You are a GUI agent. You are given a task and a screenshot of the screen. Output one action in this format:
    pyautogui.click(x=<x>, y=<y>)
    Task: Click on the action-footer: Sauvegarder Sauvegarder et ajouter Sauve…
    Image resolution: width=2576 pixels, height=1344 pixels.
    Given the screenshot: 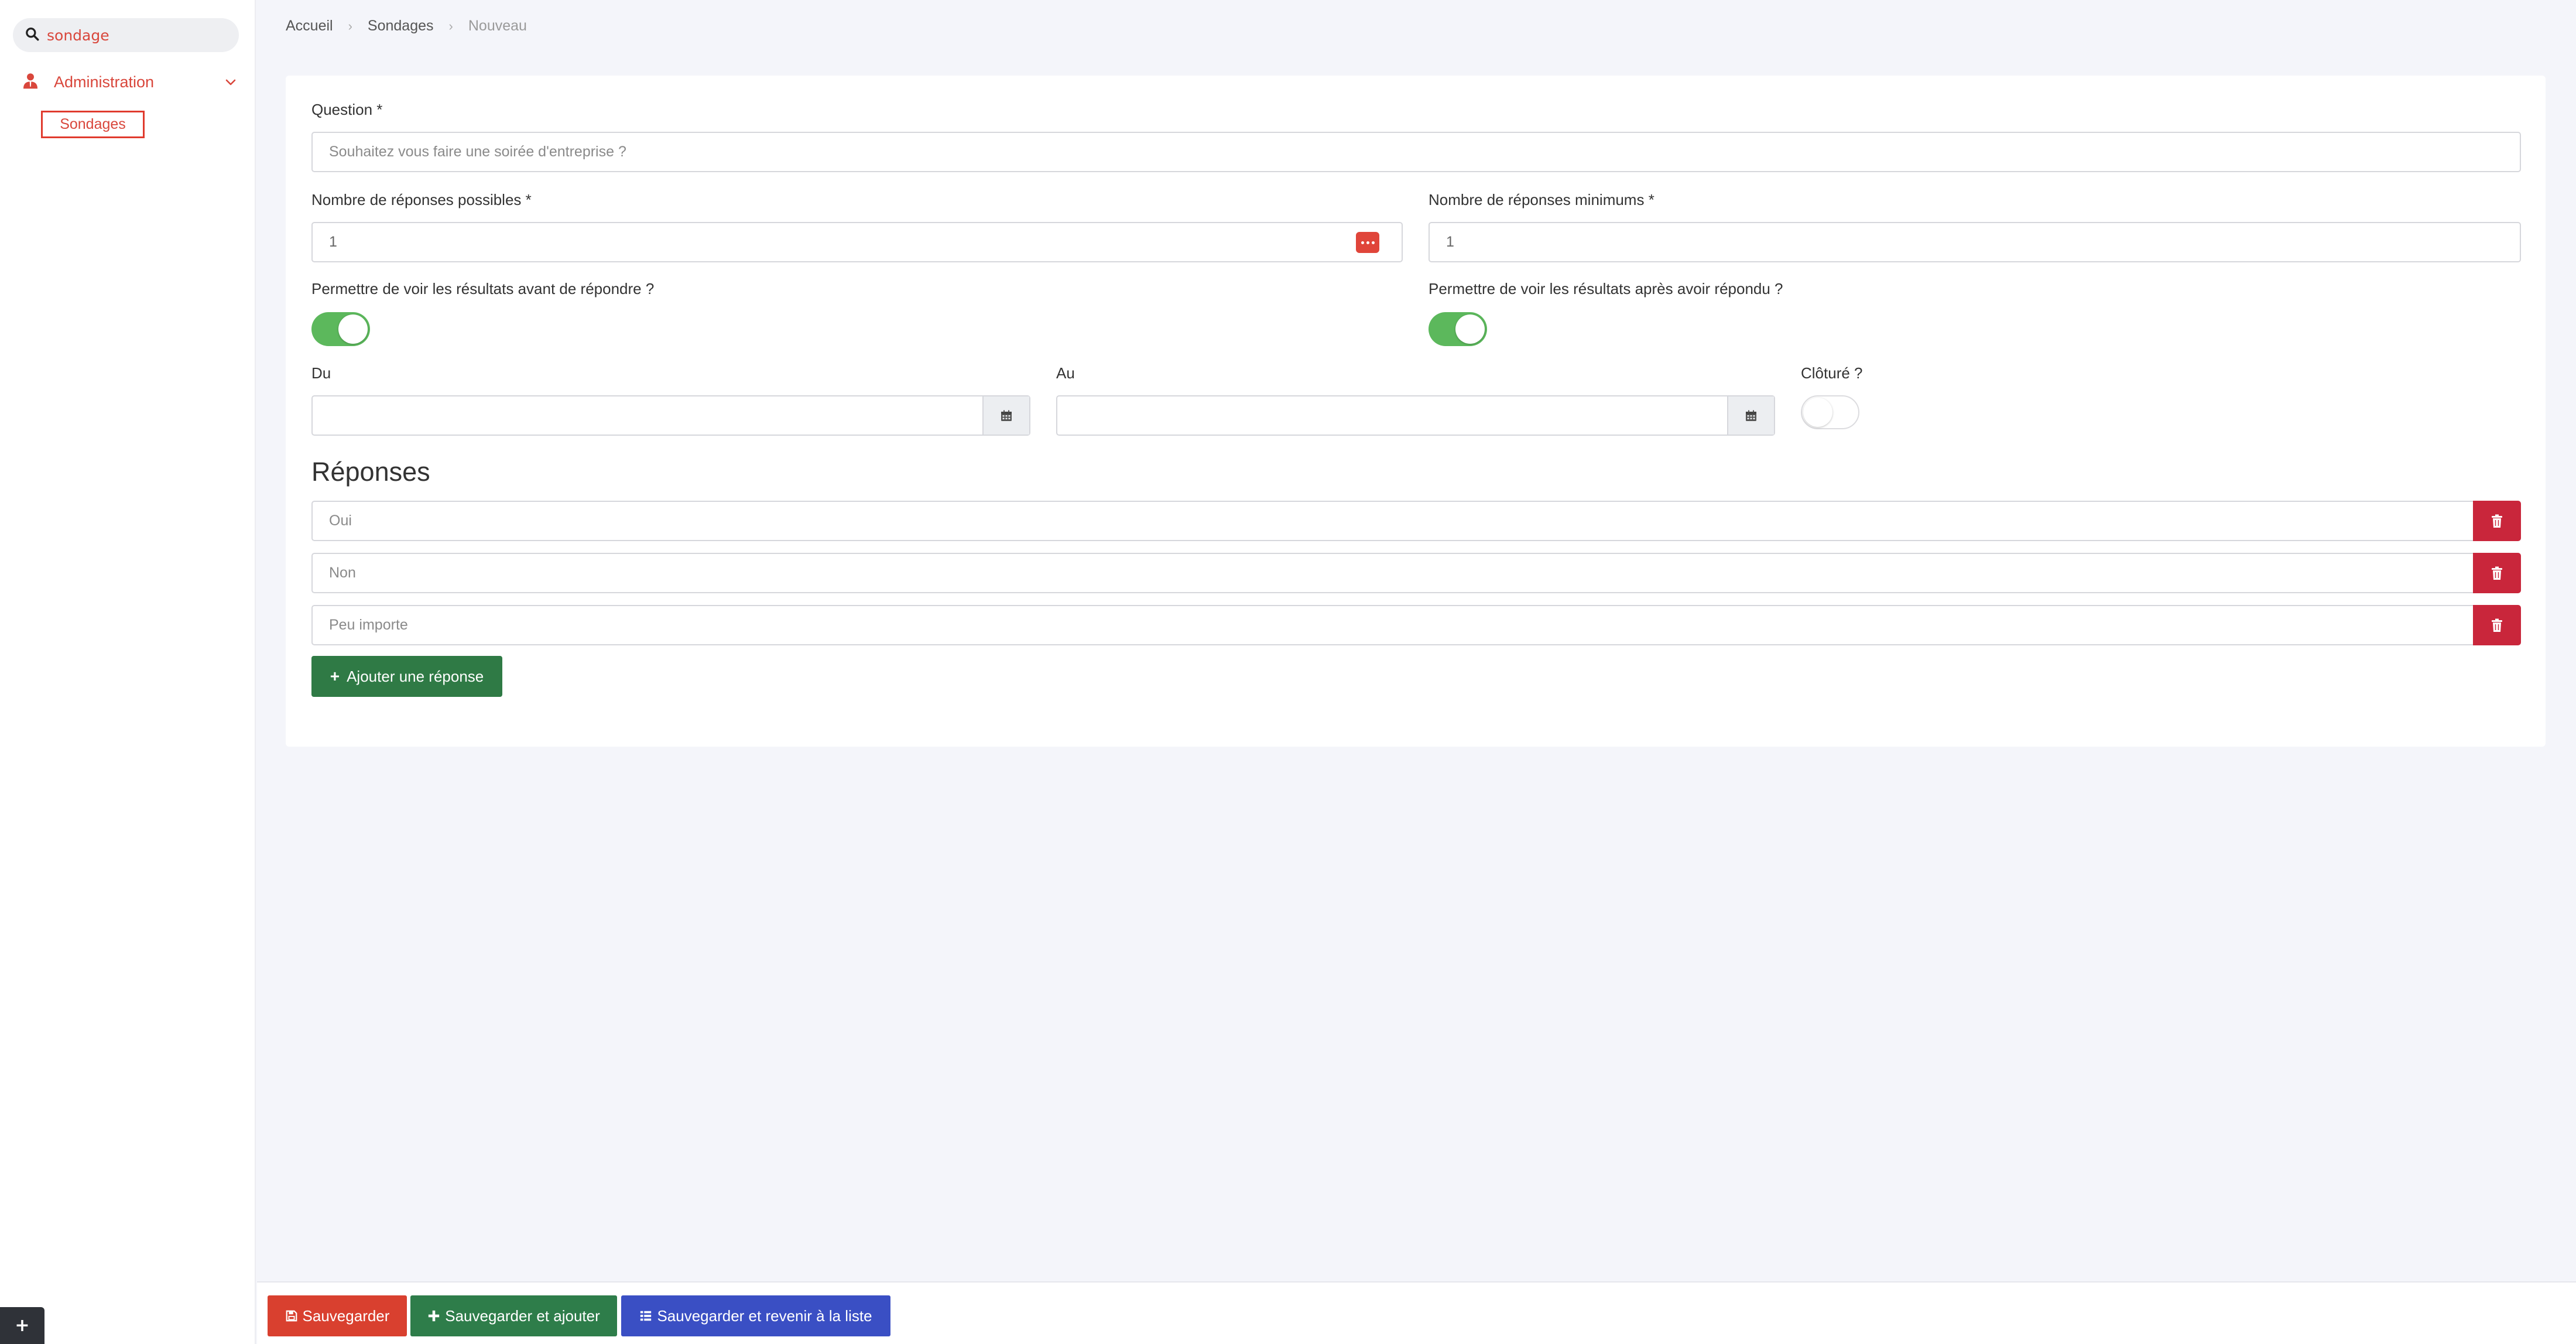 What is the action you would take?
    pyautogui.click(x=1416, y=1312)
    